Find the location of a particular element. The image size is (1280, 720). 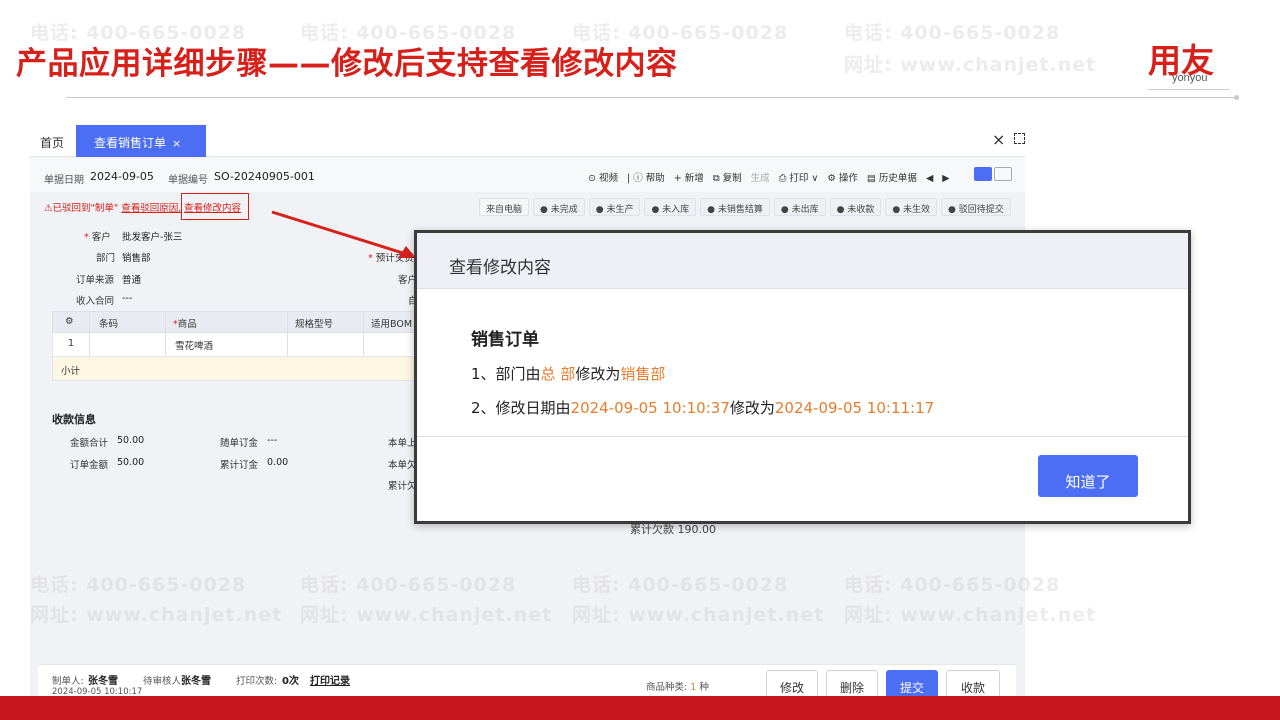

toolbar-next: ▶ is located at coordinates (945, 178).